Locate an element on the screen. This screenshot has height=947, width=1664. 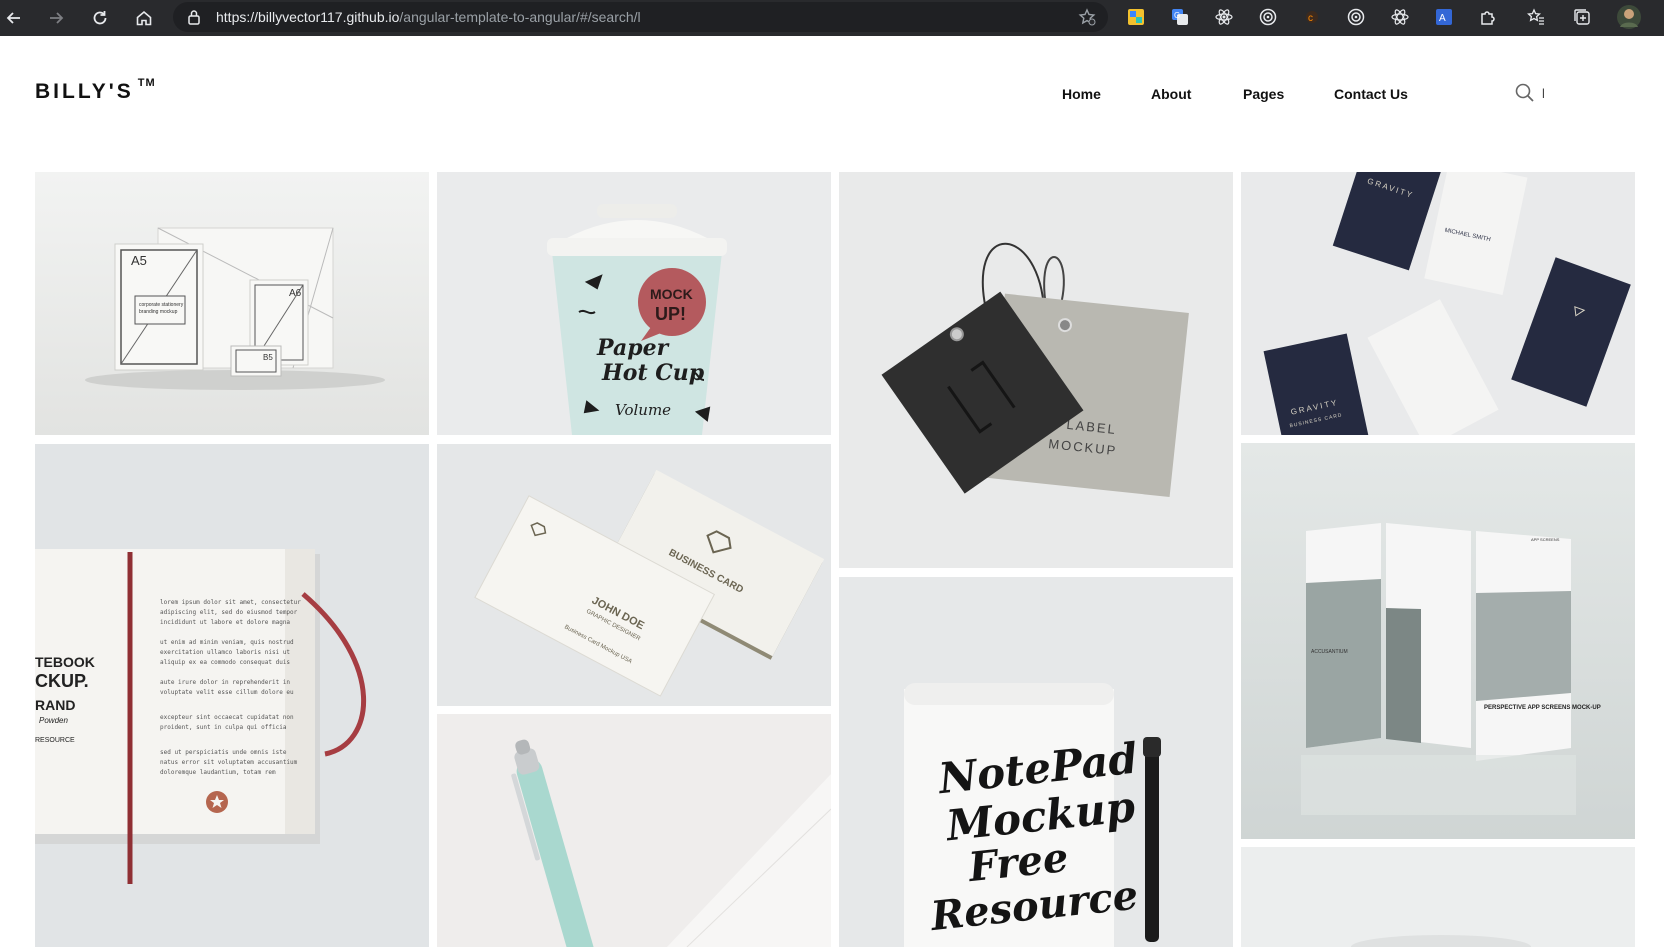
cup-text-line2: Hot Cup is located at coordinates (653, 373).